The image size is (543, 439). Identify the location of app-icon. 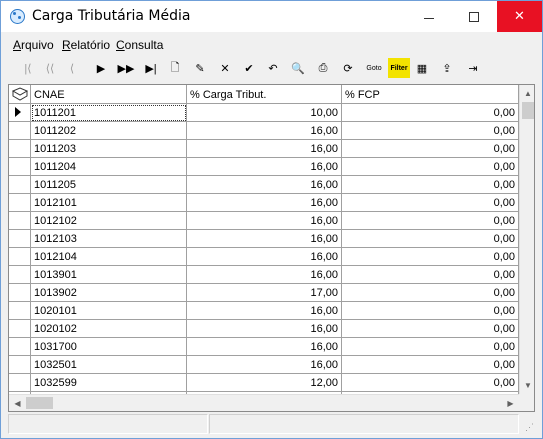
(17, 16).